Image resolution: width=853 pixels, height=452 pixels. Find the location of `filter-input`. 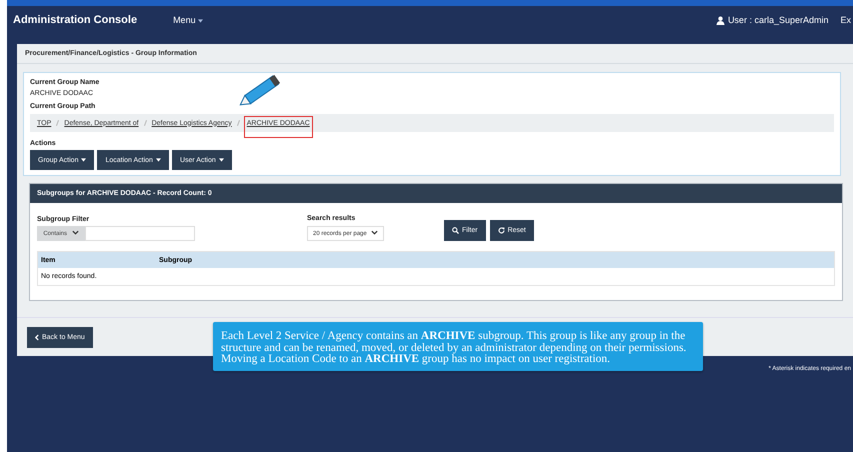

filter-input is located at coordinates (140, 233).